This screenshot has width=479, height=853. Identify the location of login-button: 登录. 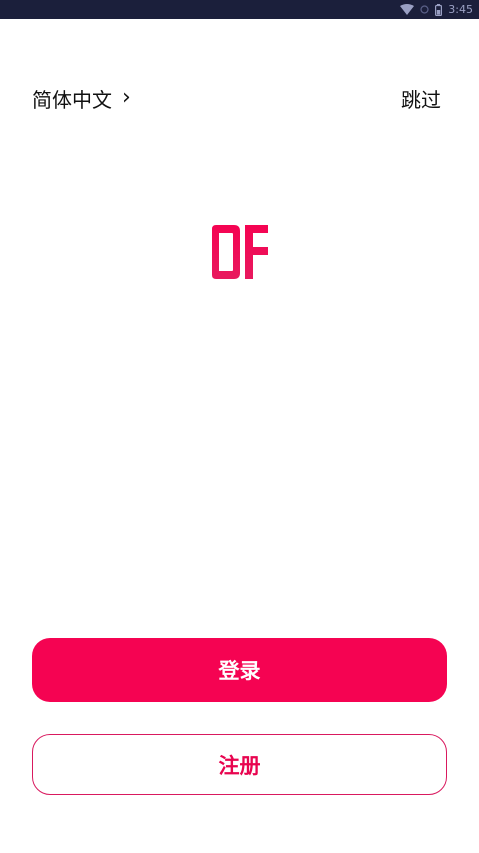
(239, 670).